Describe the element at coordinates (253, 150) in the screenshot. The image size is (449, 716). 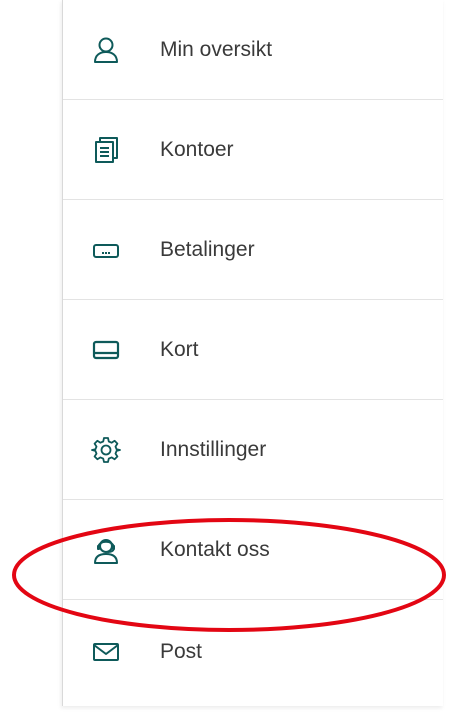
I see `menu-item-kontoer: Kontoer` at that location.